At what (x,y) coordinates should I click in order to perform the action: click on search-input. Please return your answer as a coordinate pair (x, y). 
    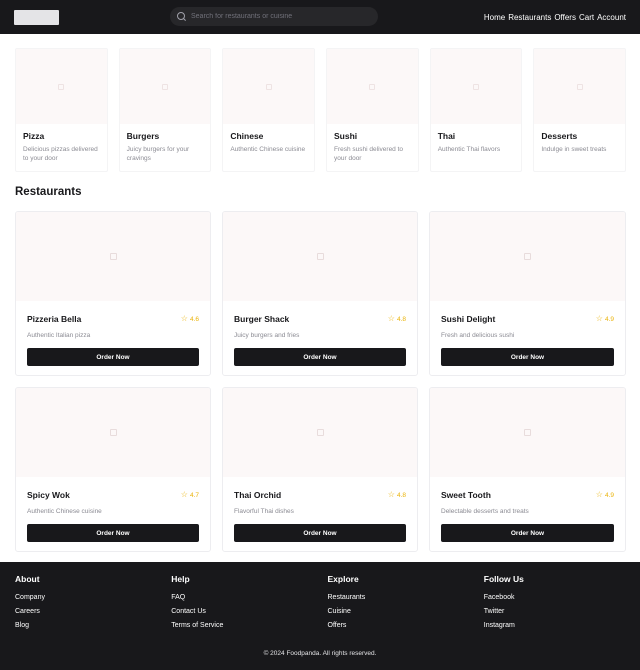
    Looking at the image, I should click on (276, 16).